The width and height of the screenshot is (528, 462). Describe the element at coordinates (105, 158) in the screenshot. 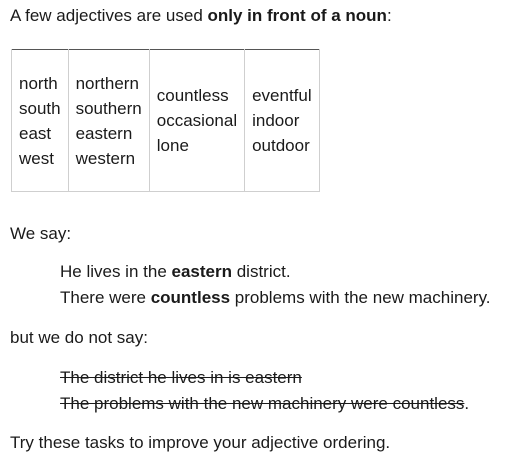

I see `table-word: western` at that location.